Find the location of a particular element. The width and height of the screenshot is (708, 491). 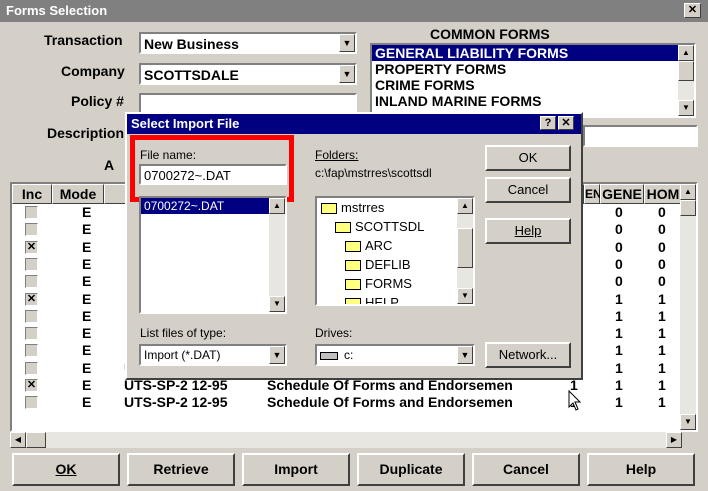

transaction-value: New Business is located at coordinates (191, 44).